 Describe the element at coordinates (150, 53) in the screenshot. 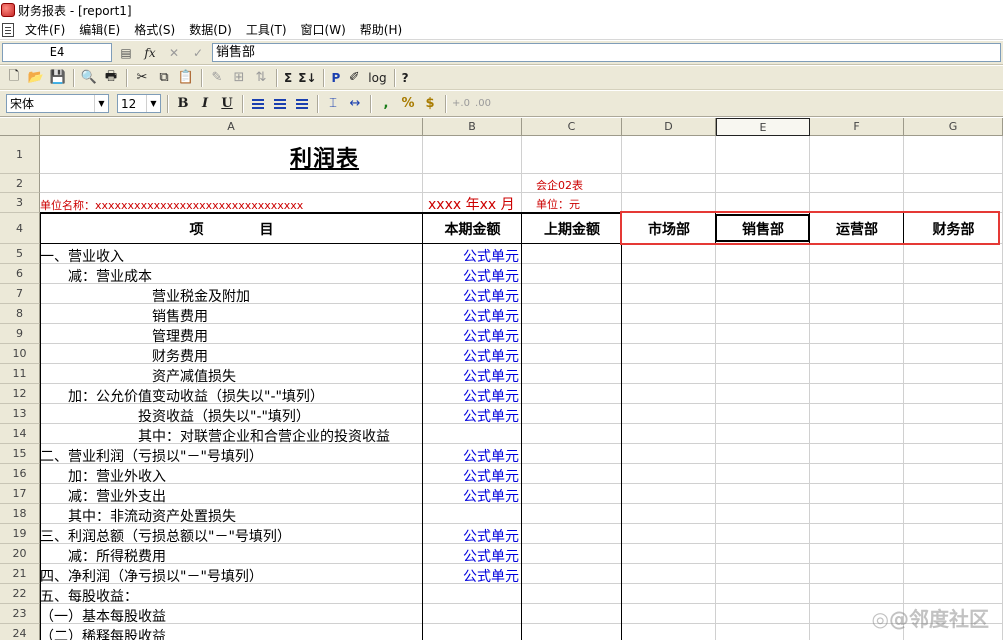

I see `function-button: fx` at that location.